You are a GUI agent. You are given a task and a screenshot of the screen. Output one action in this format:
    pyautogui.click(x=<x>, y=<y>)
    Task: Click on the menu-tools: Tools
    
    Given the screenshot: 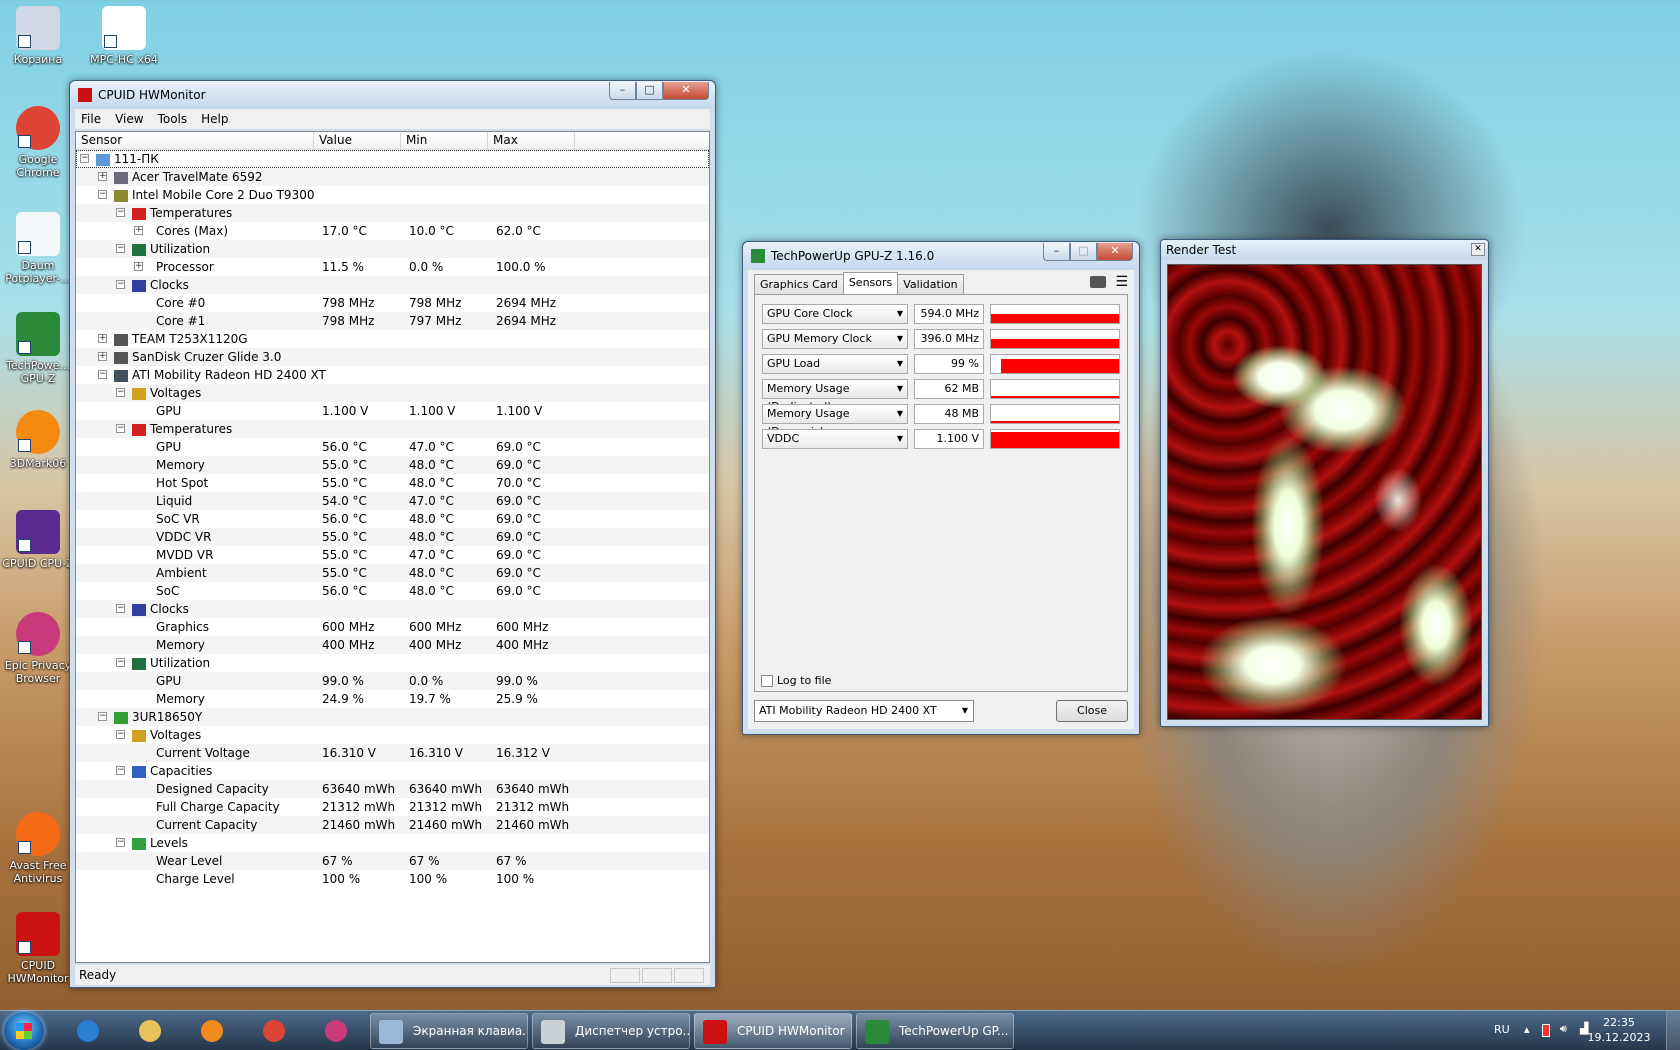 What is the action you would take?
    pyautogui.click(x=173, y=119)
    